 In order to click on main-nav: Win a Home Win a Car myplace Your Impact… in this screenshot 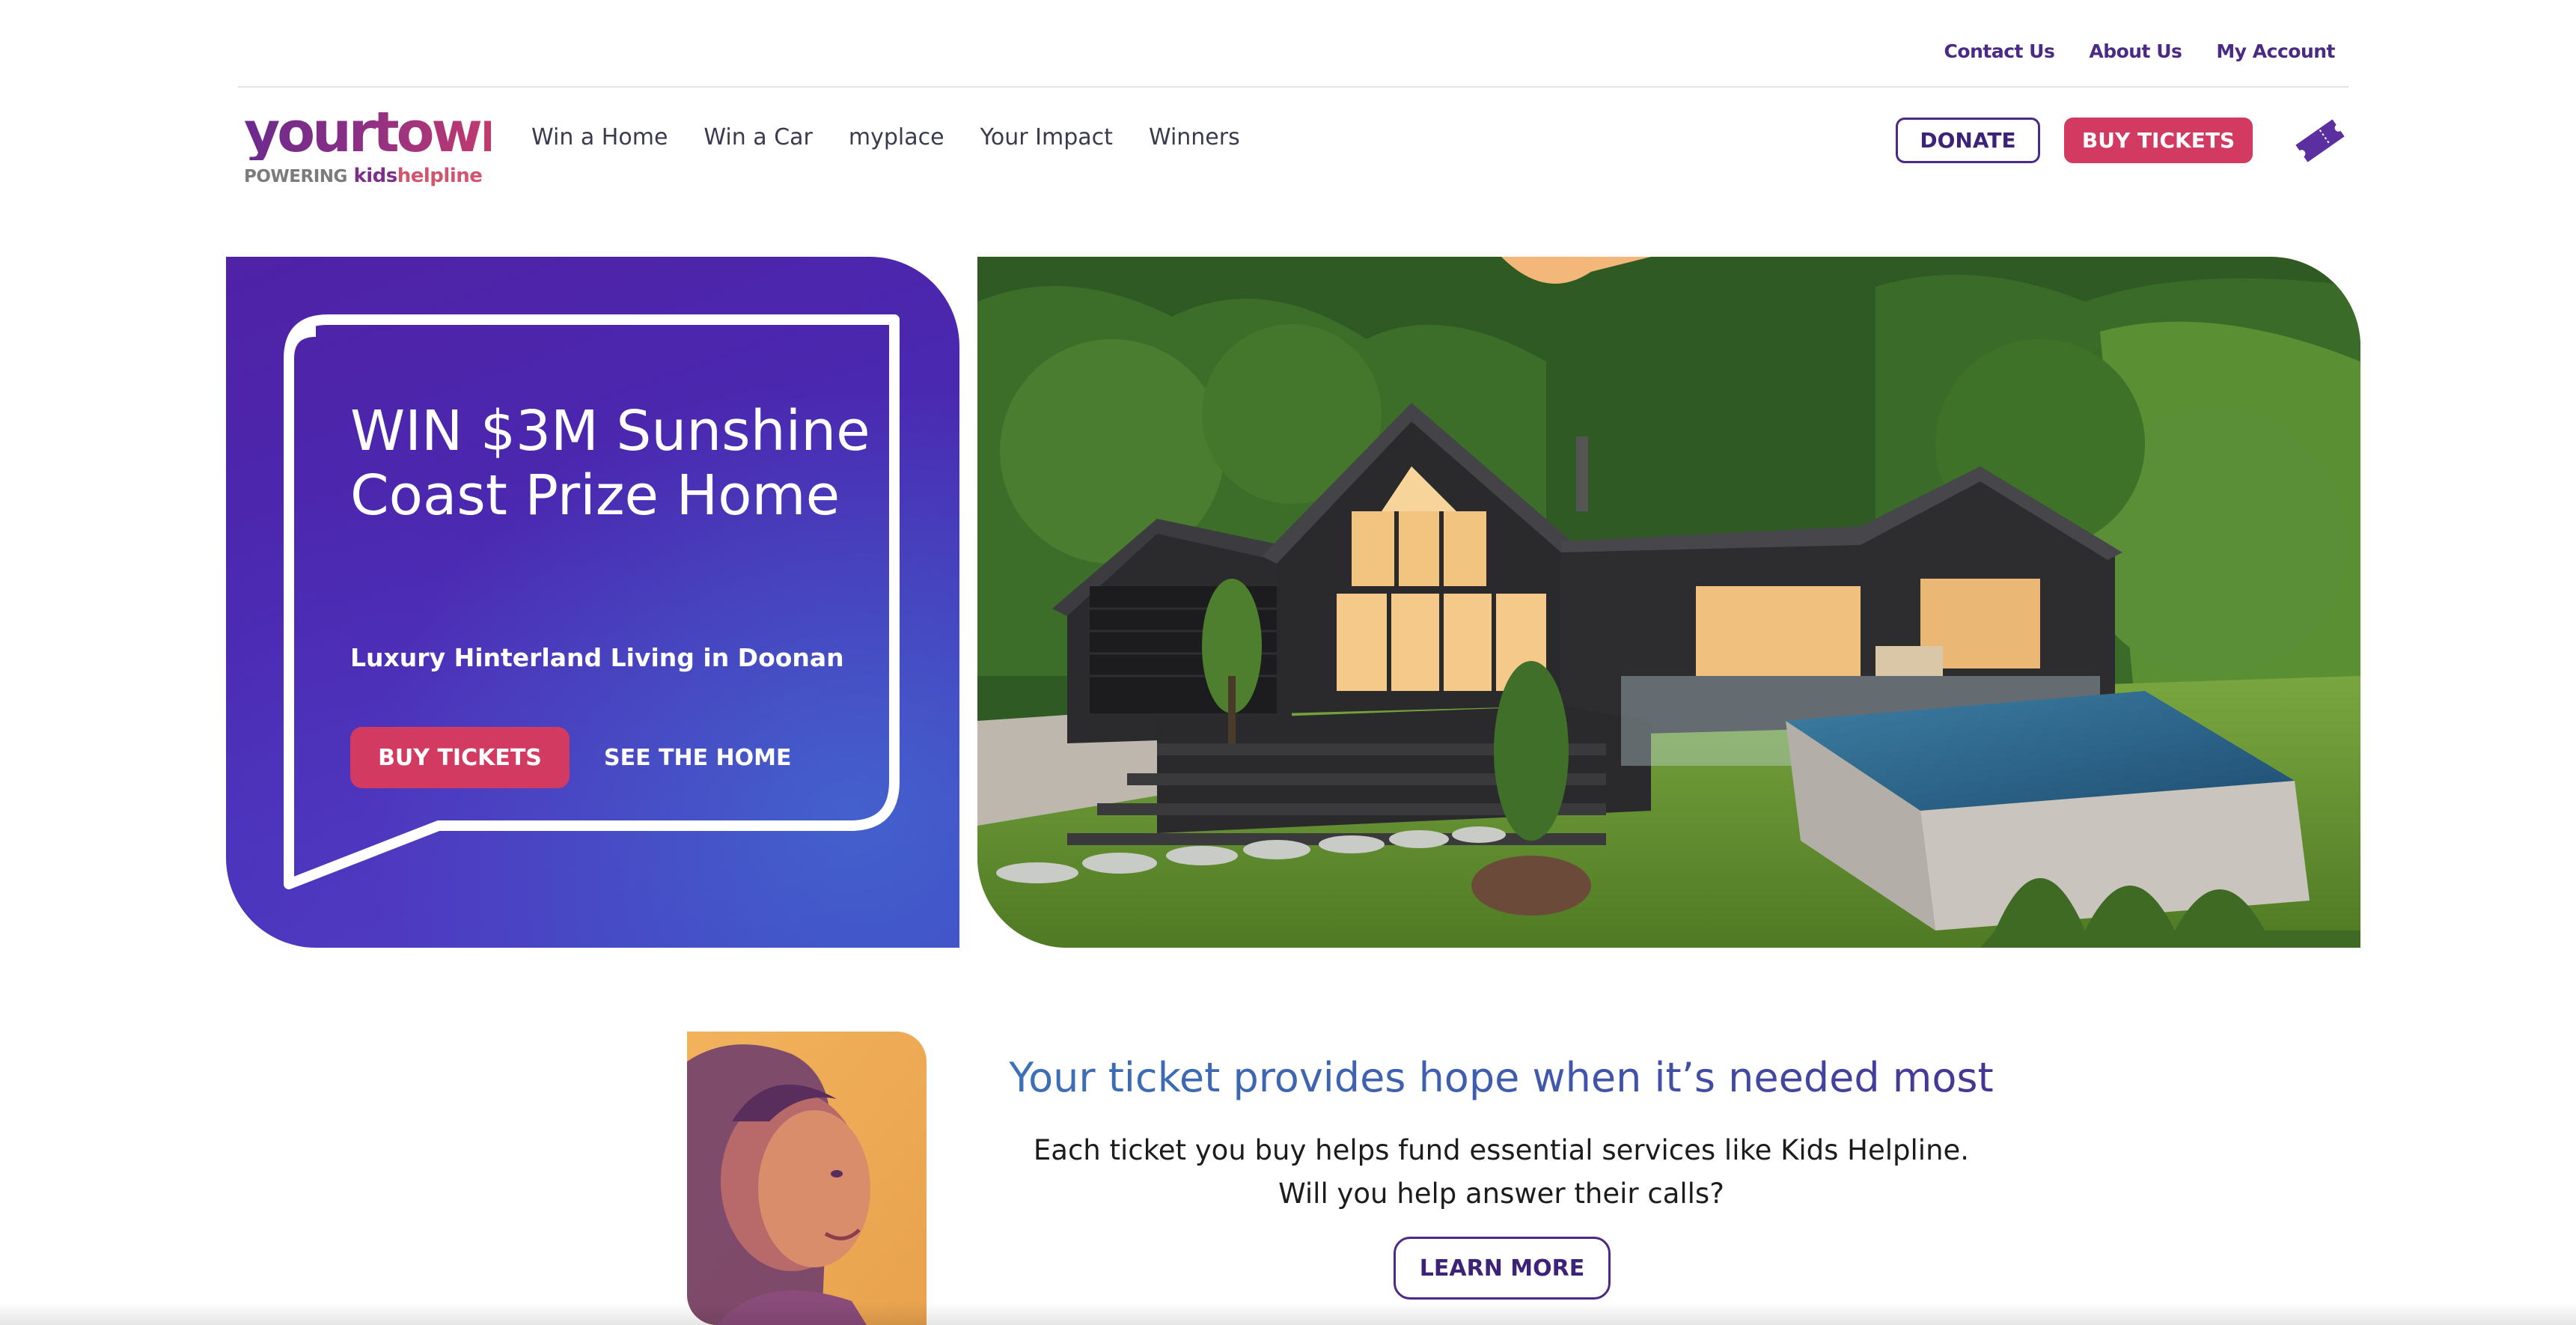, I will do `click(885, 137)`.